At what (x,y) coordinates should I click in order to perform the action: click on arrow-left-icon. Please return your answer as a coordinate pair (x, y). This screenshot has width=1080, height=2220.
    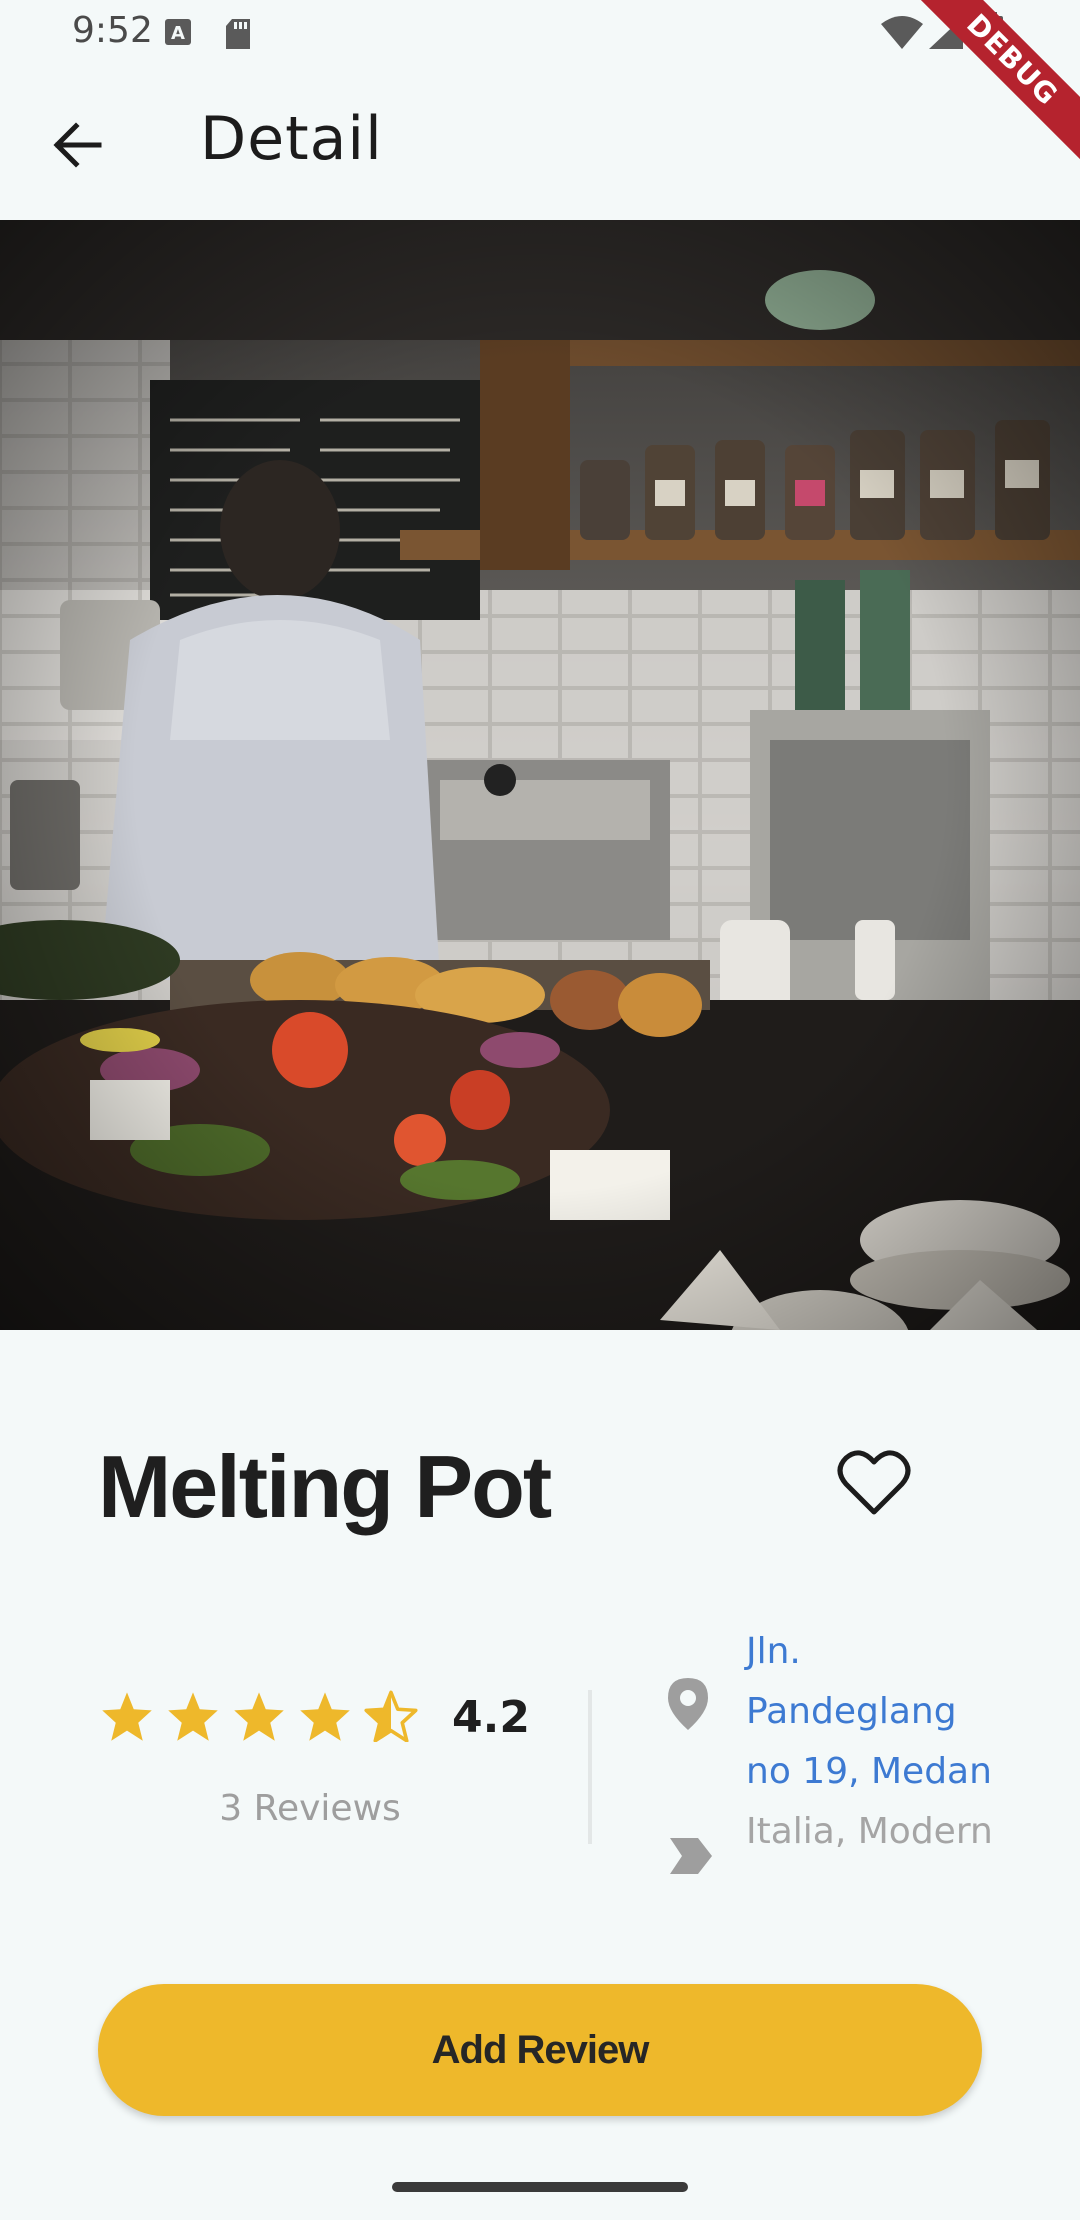
    Looking at the image, I should click on (77, 147).